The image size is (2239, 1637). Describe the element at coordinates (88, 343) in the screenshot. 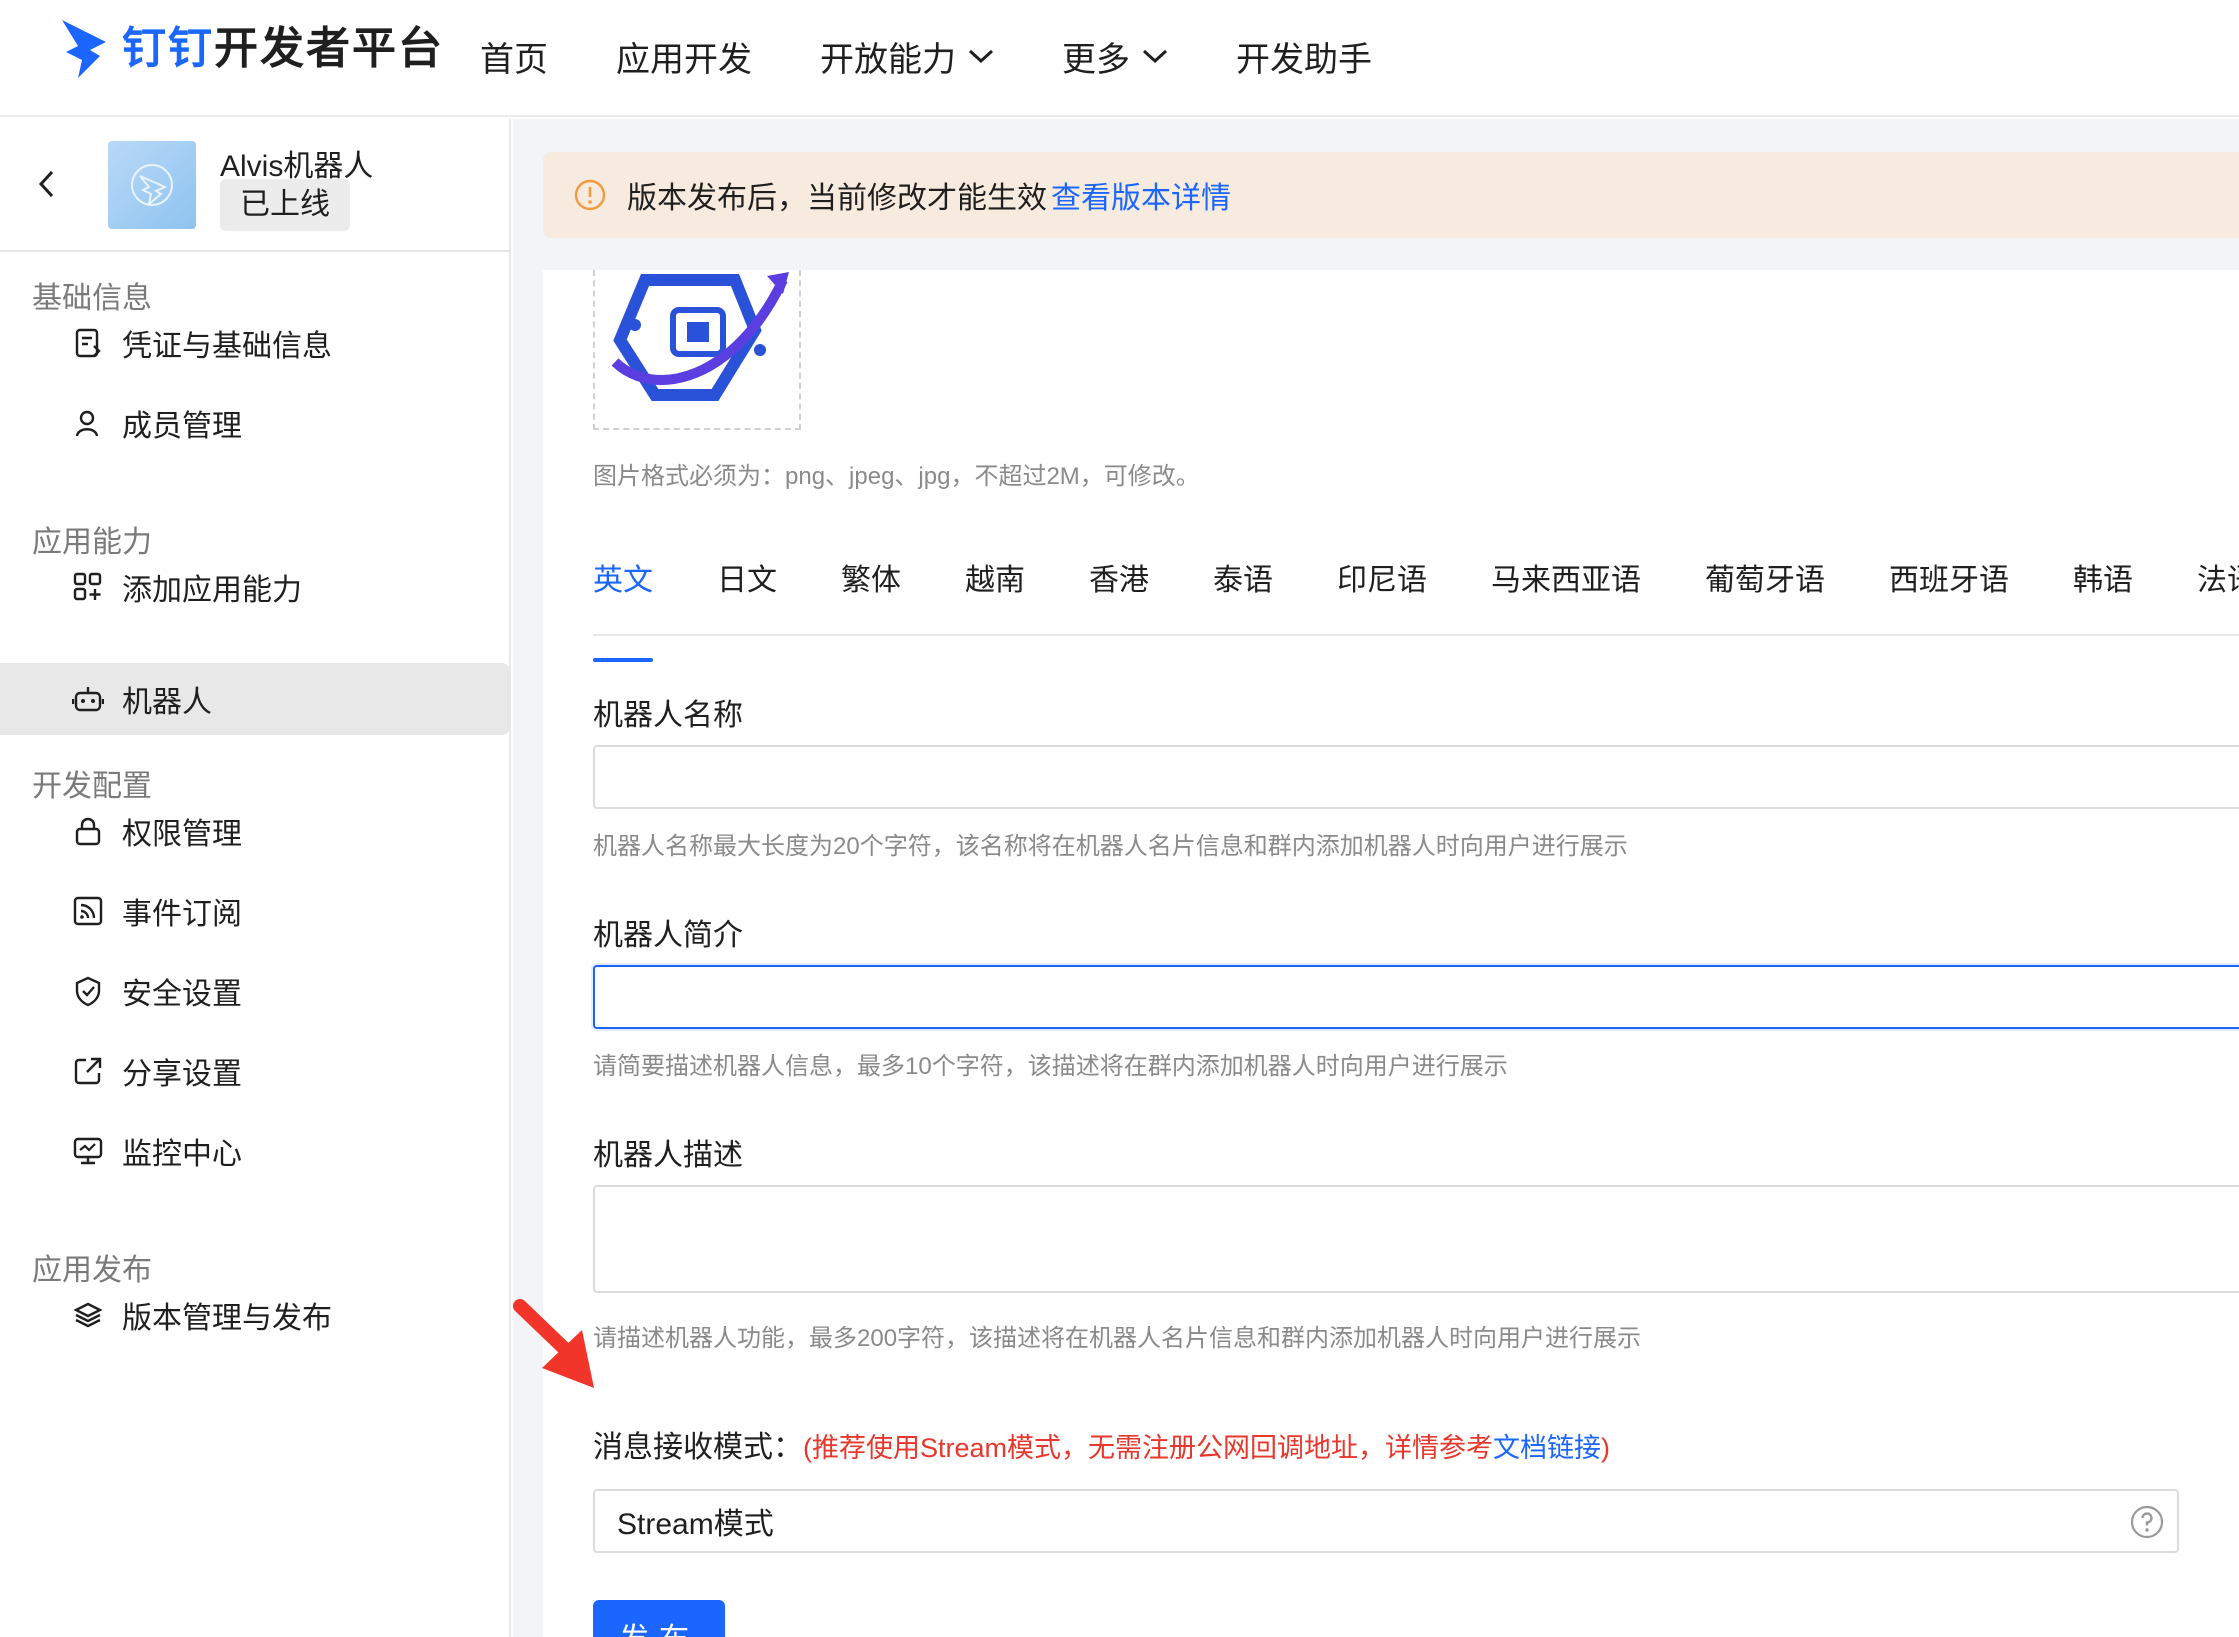

I see `document-icon` at that location.